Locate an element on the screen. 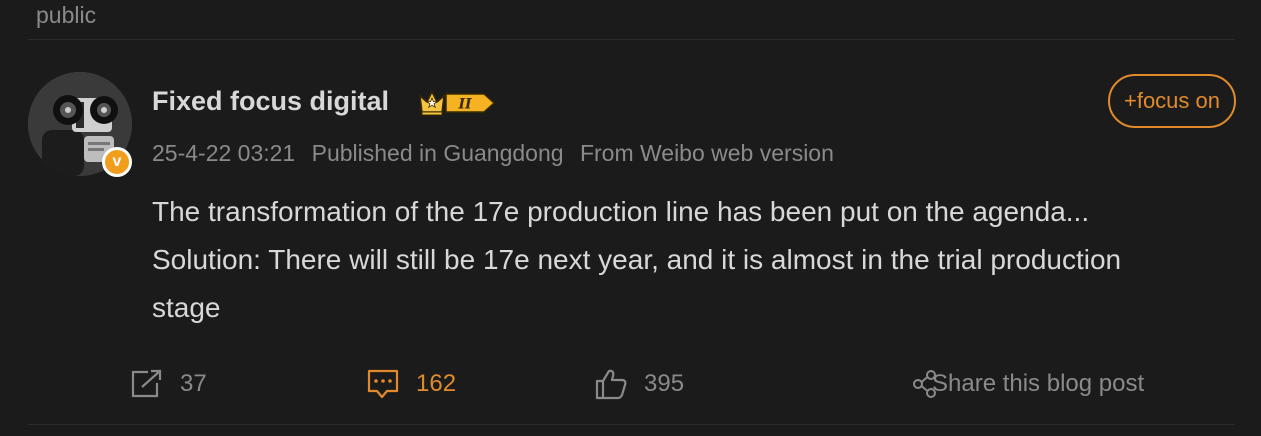 This screenshot has height=436, width=1261. post-timestamp: 25-4-22 03:21 is located at coordinates (223, 153).